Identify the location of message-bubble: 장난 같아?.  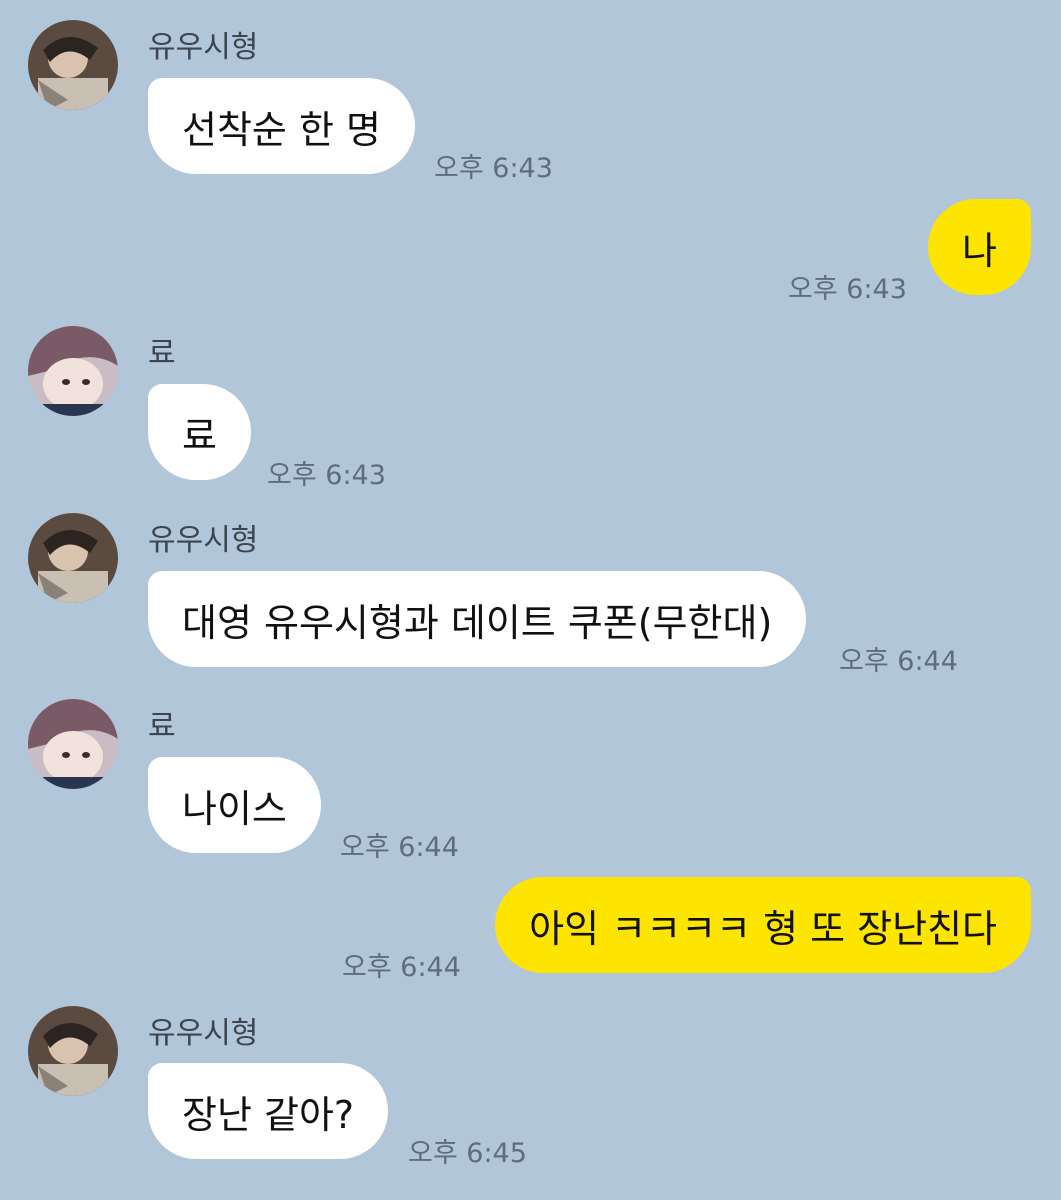
(268, 1111).